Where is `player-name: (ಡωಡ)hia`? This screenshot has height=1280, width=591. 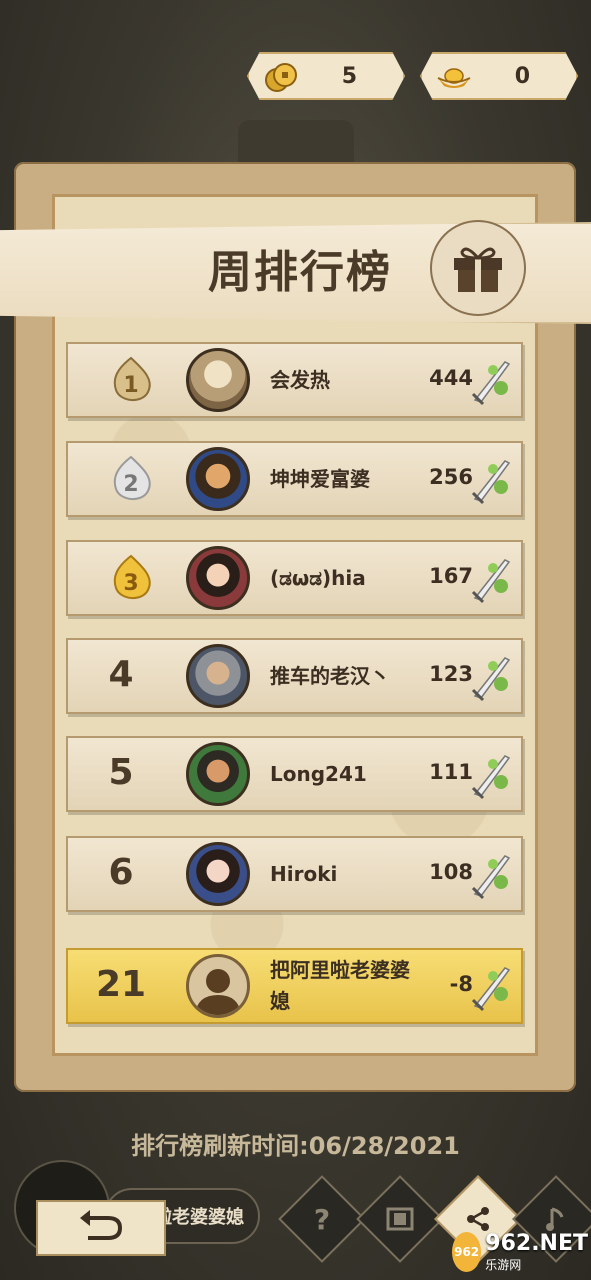 player-name: (ಡωಡ)hia is located at coordinates (318, 577).